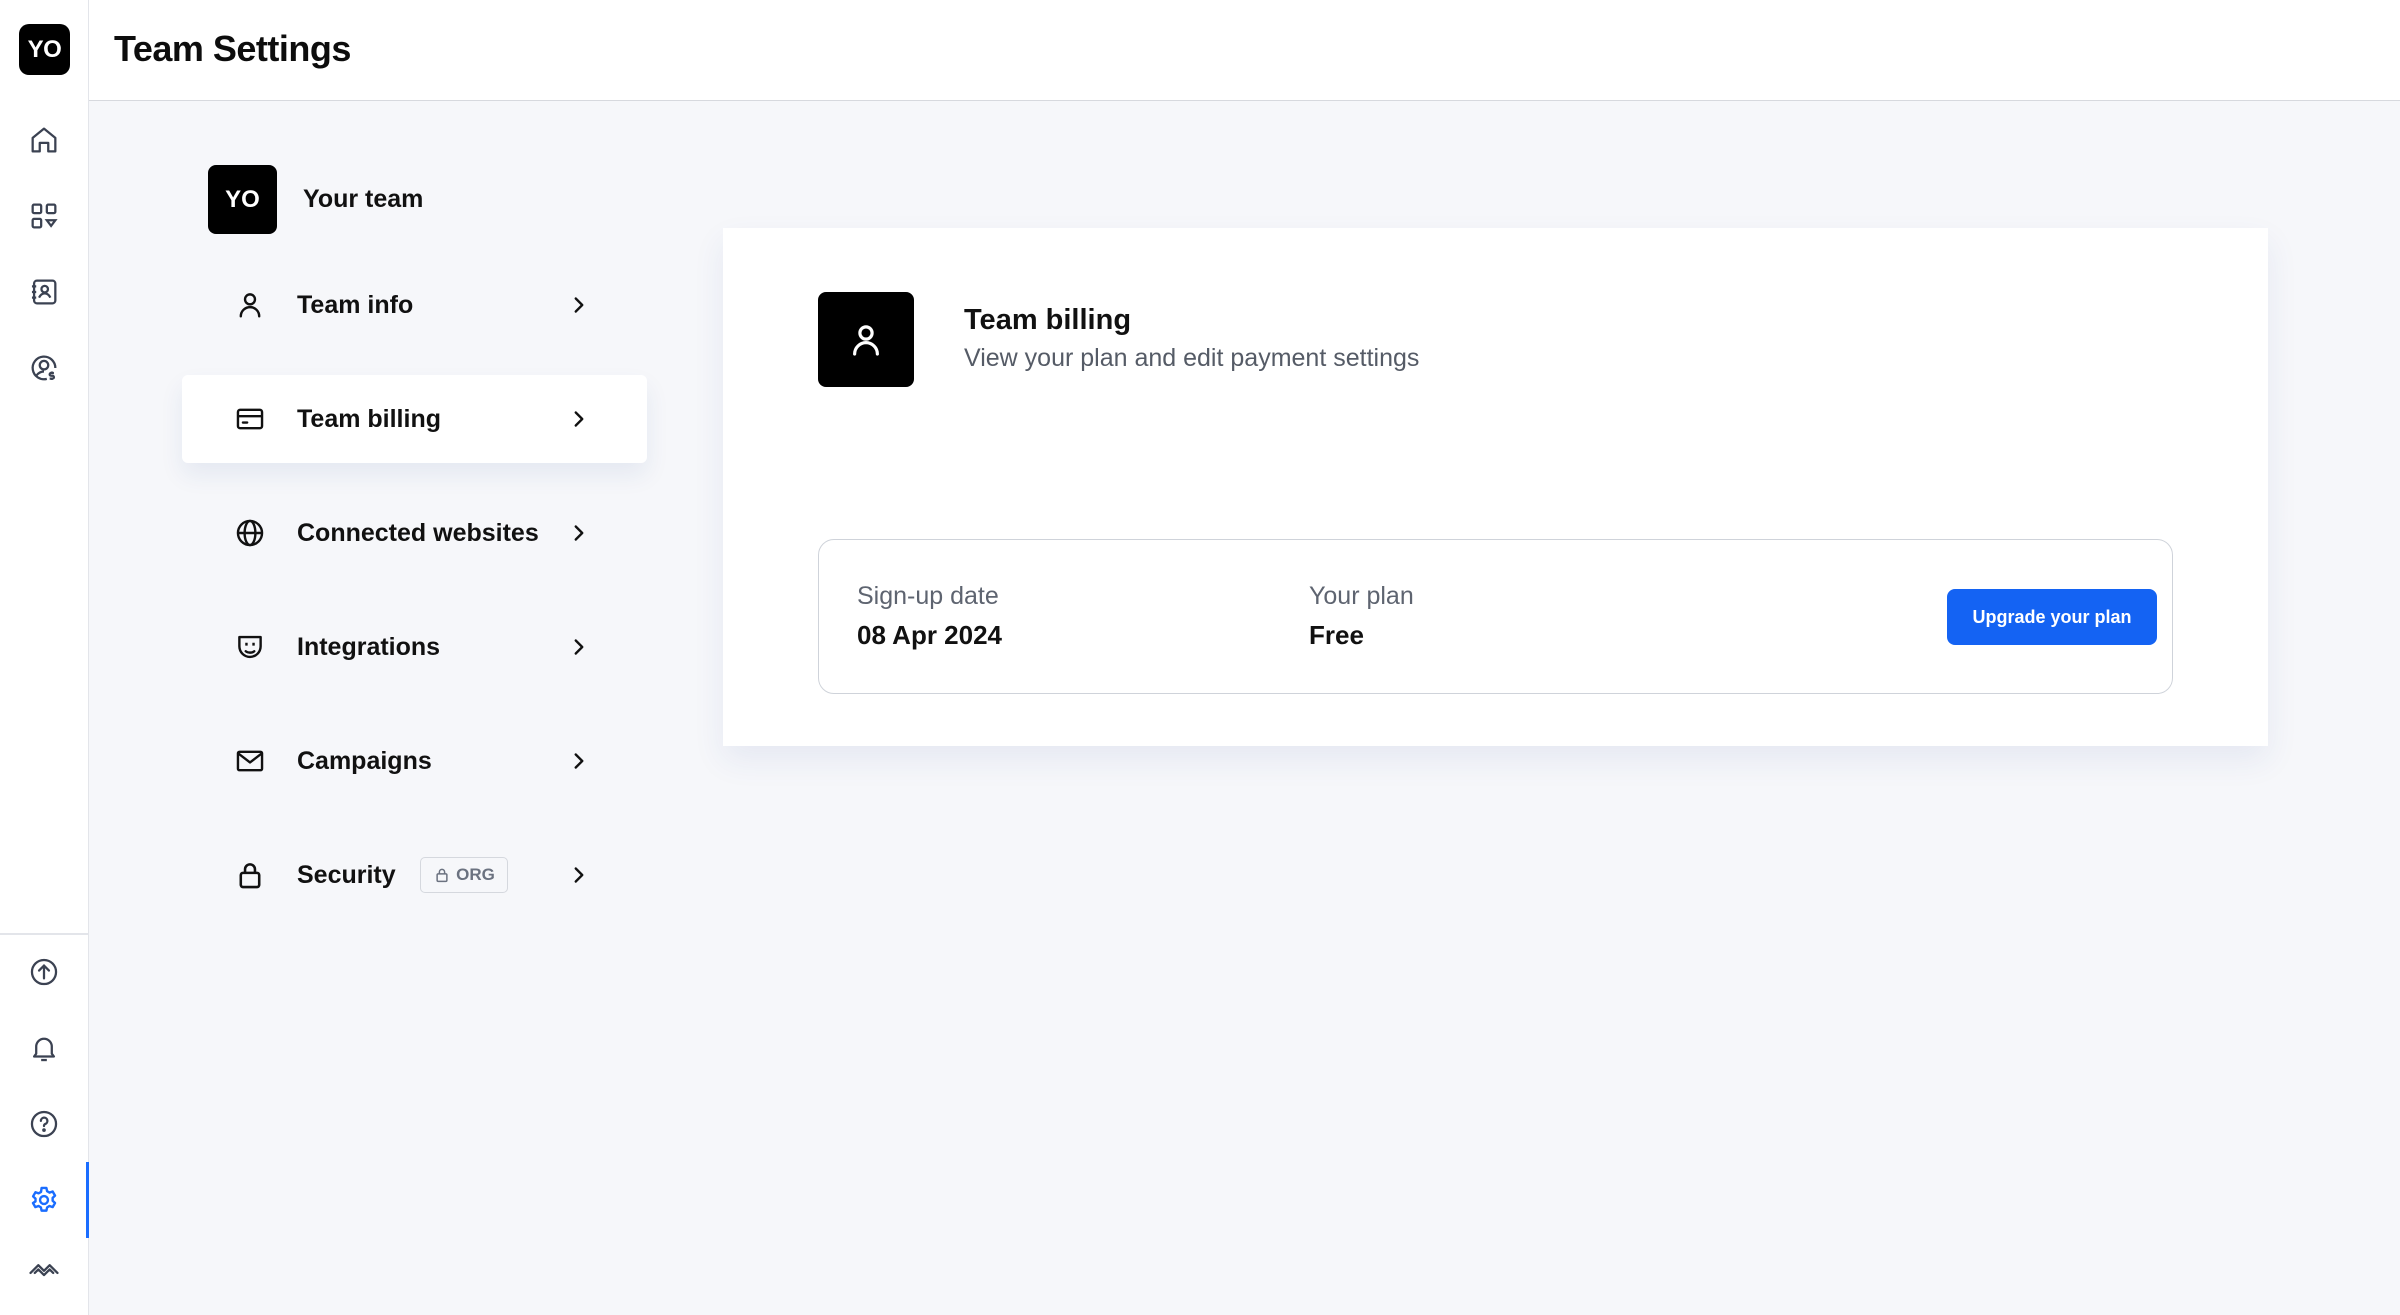  Describe the element at coordinates (930, 635) in the screenshot. I see `signup-date-value: 08 Apr 2024` at that location.